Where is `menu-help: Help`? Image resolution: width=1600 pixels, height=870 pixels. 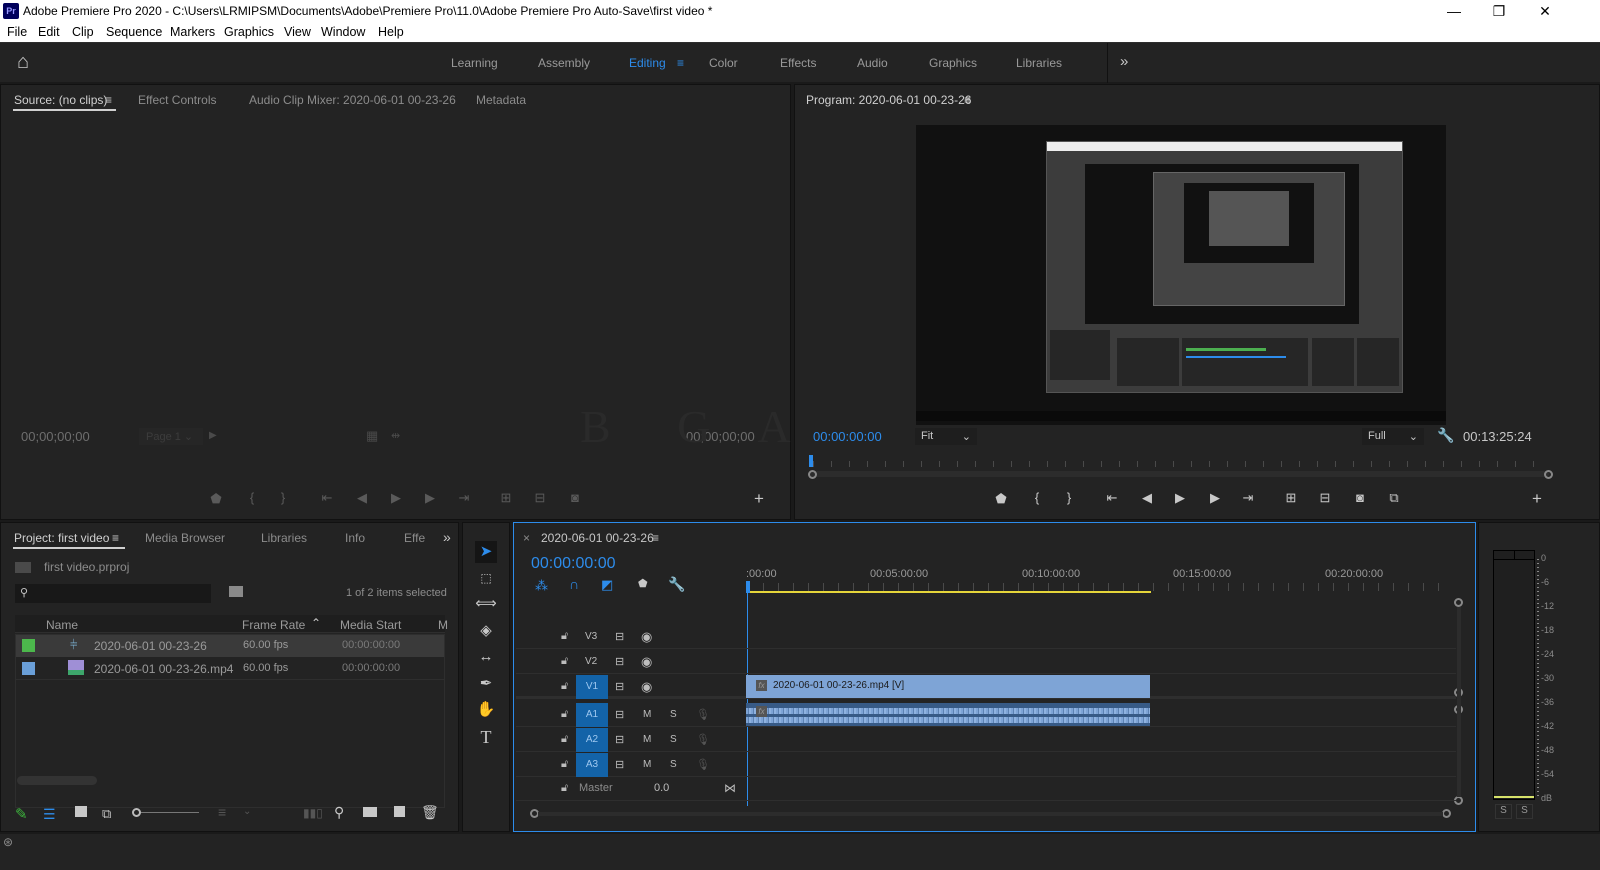 menu-help: Help is located at coordinates (391, 32).